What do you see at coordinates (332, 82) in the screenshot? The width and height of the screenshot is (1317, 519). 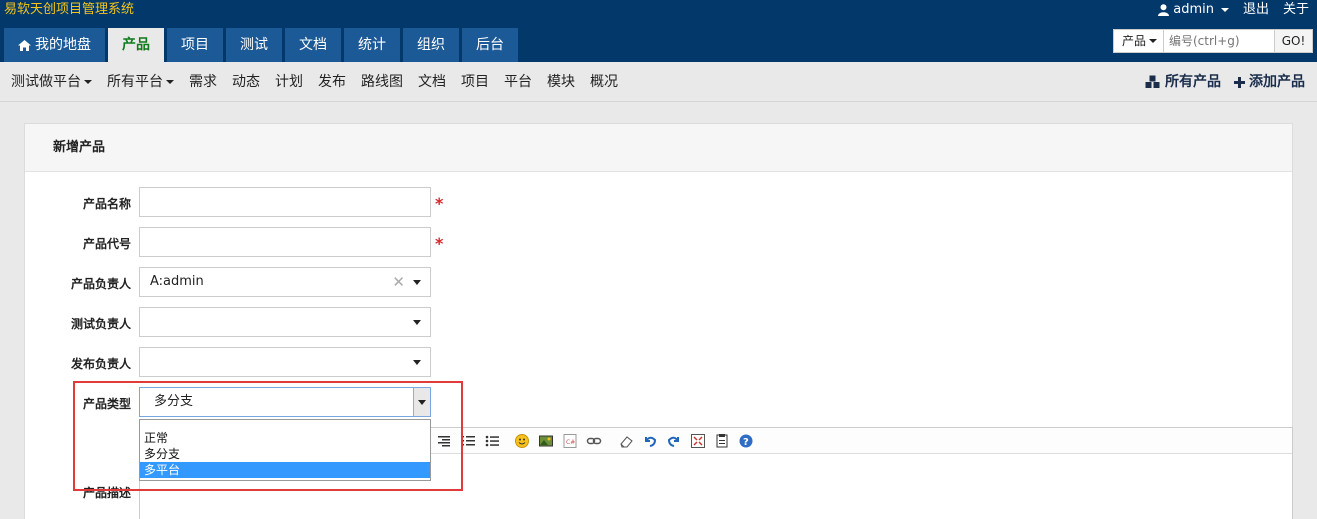 I see `sub-nav-item-release: 发布` at bounding box center [332, 82].